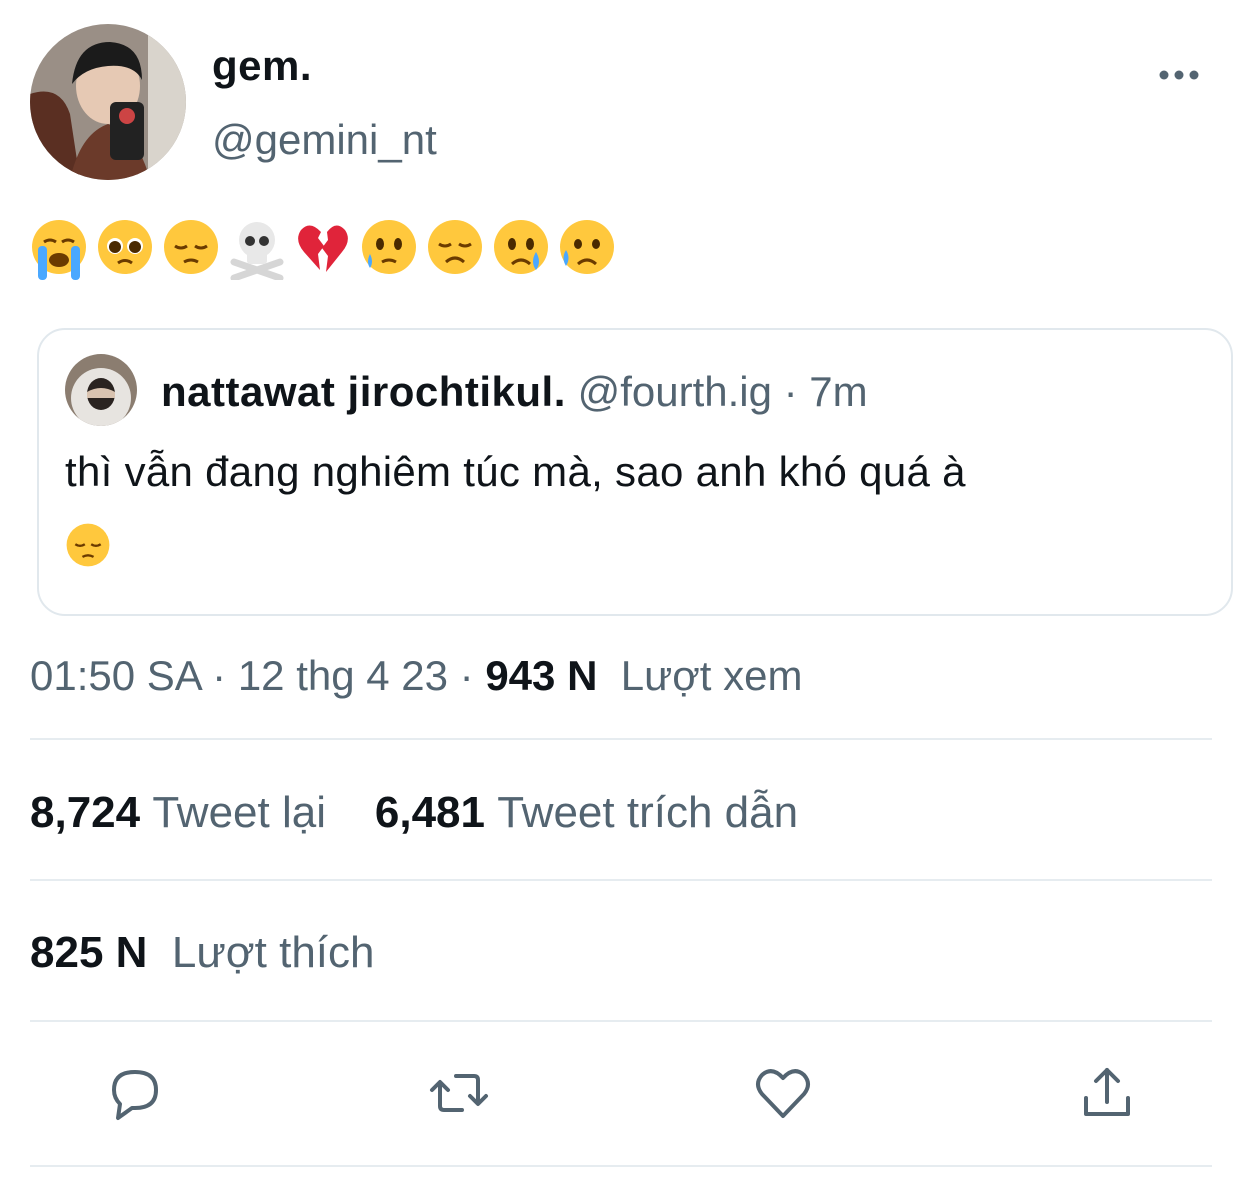  I want to click on tweet-emoji-text, so click(323, 249).